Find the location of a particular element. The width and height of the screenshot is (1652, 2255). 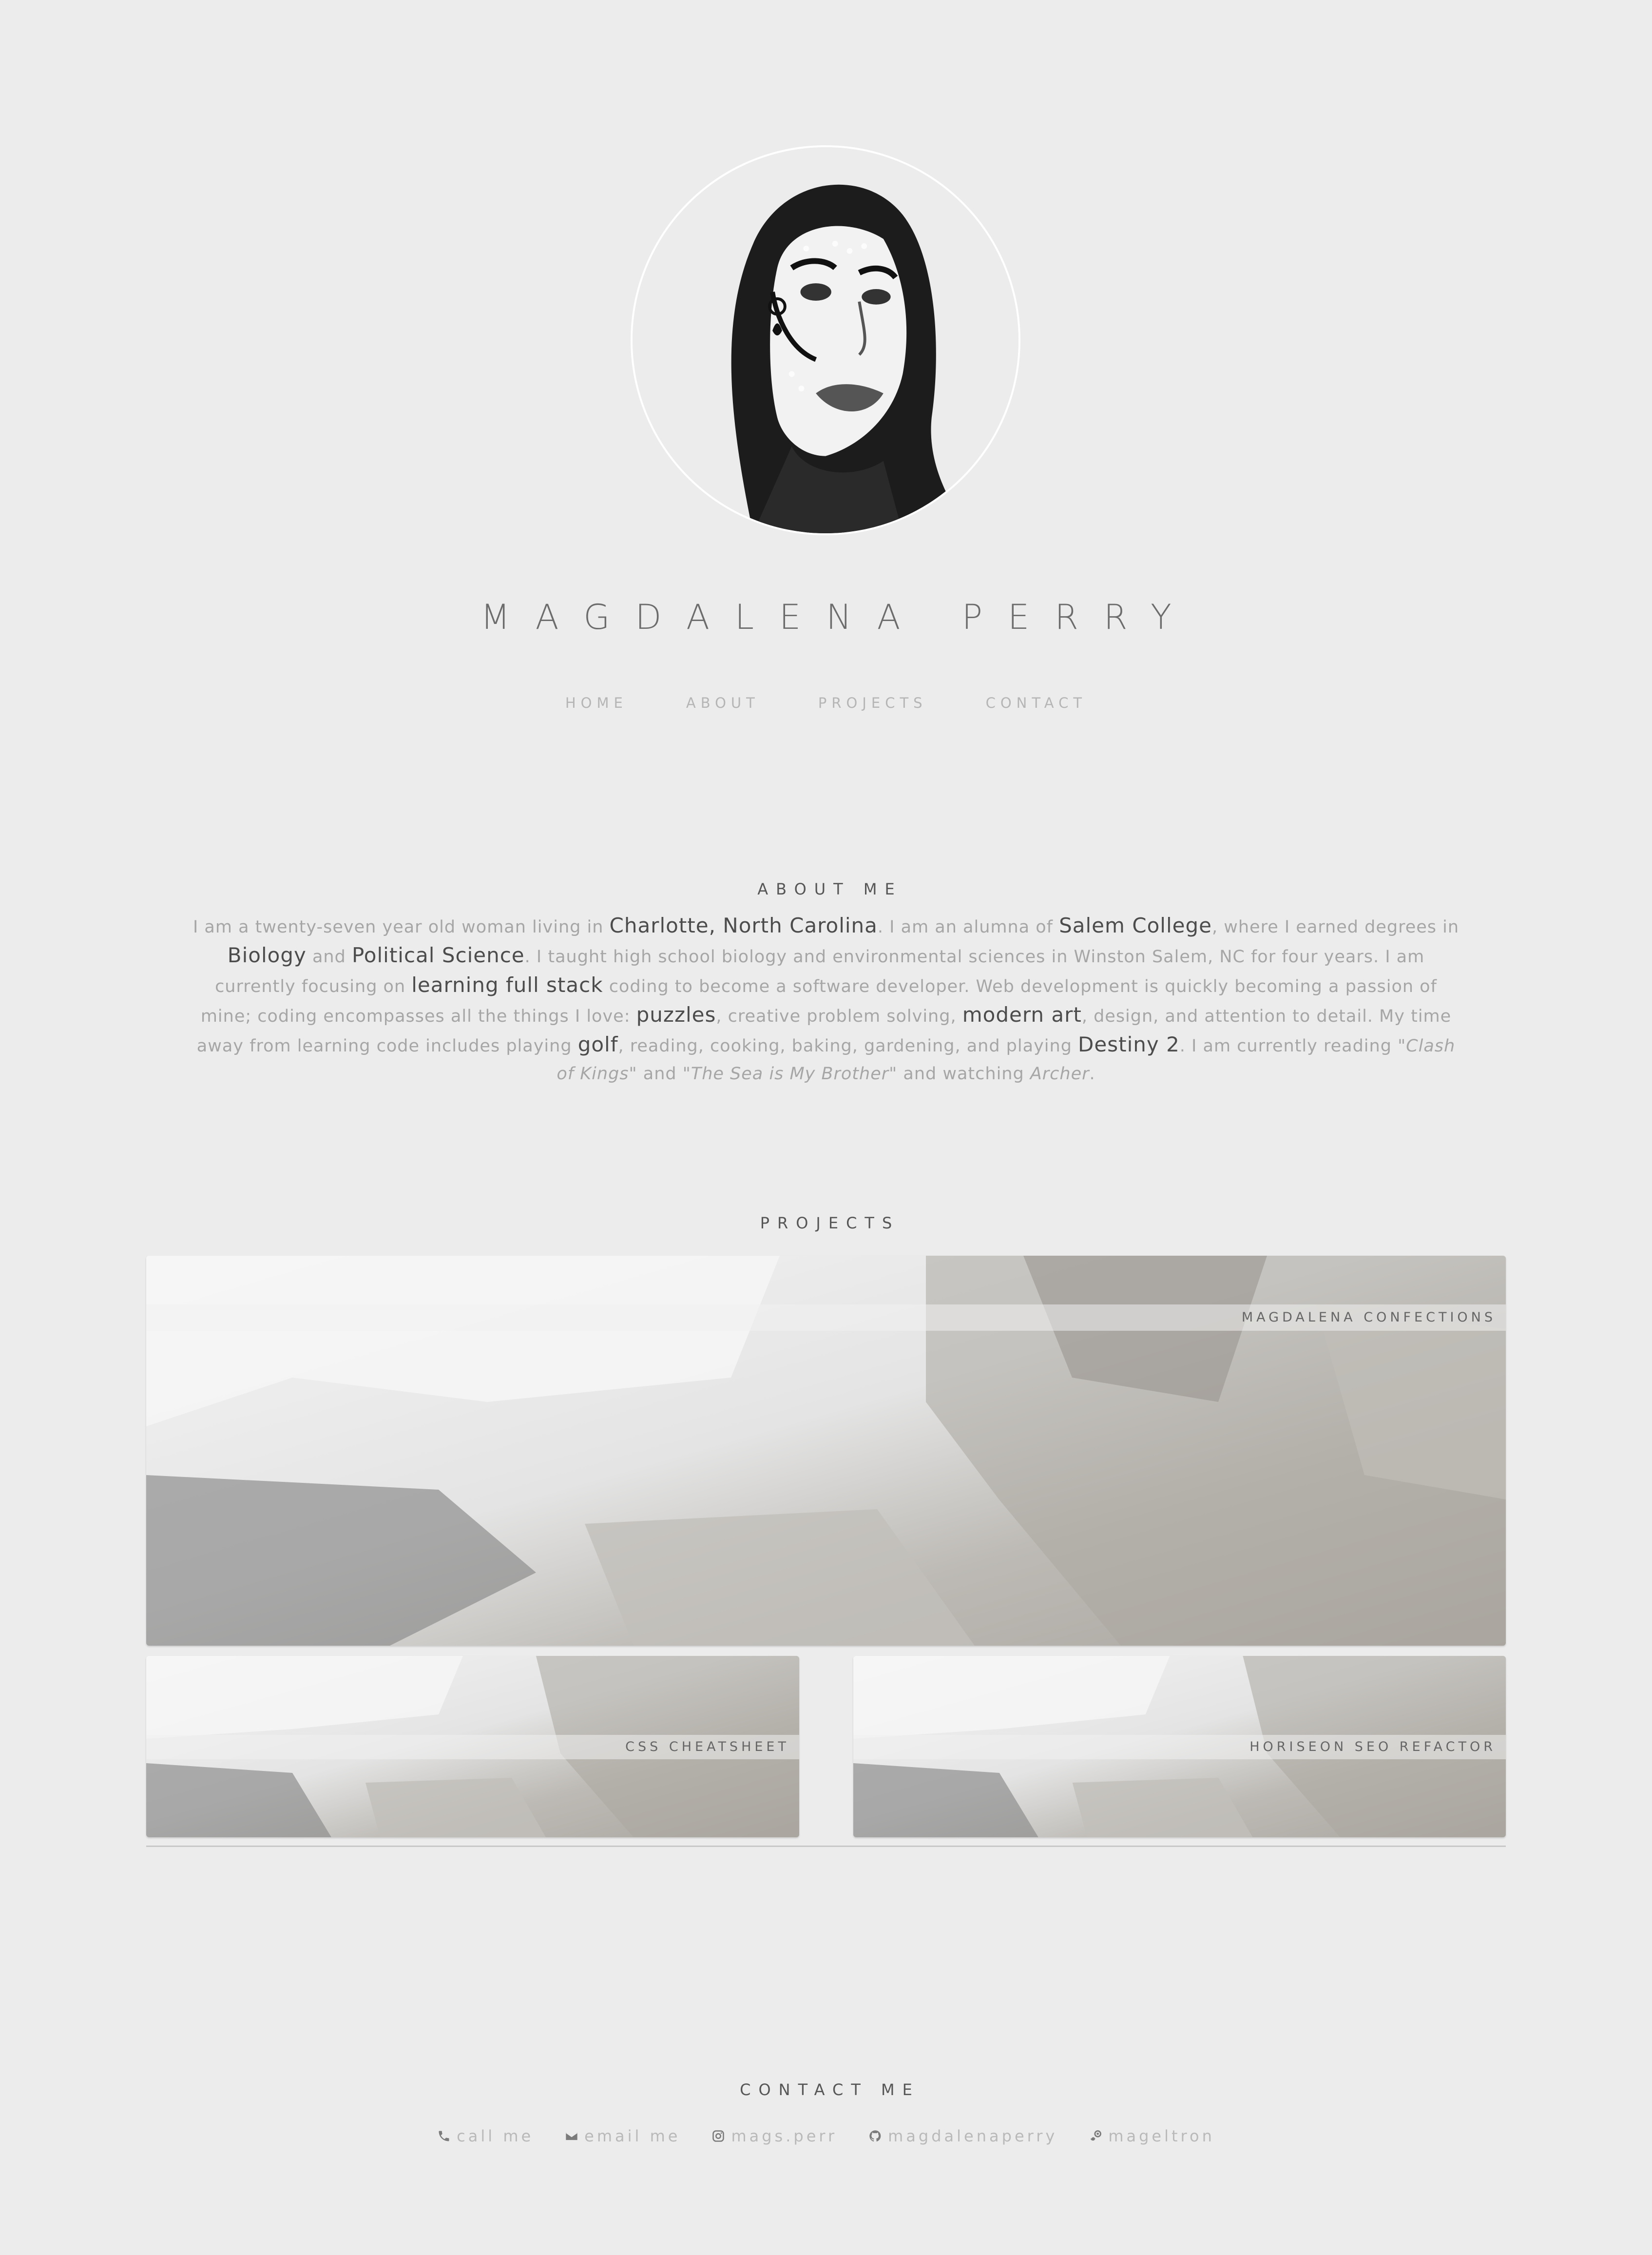

portrait-image is located at coordinates (825, 340).